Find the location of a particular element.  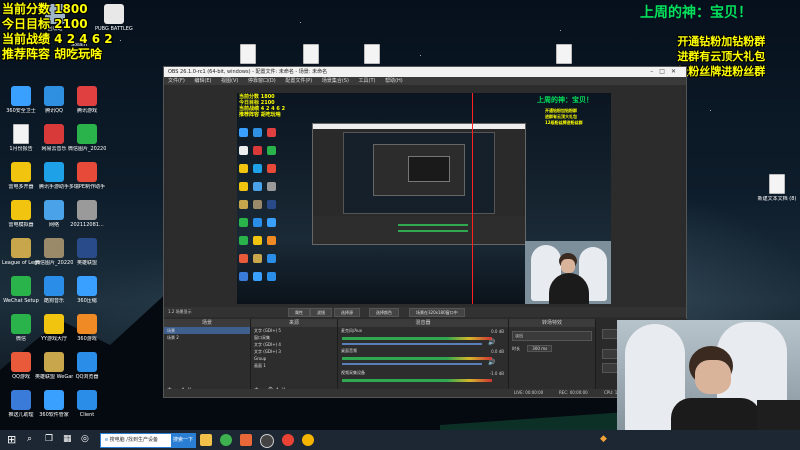

source-item: 文字 (GDI+) 4 is located at coordinates (294, 344).